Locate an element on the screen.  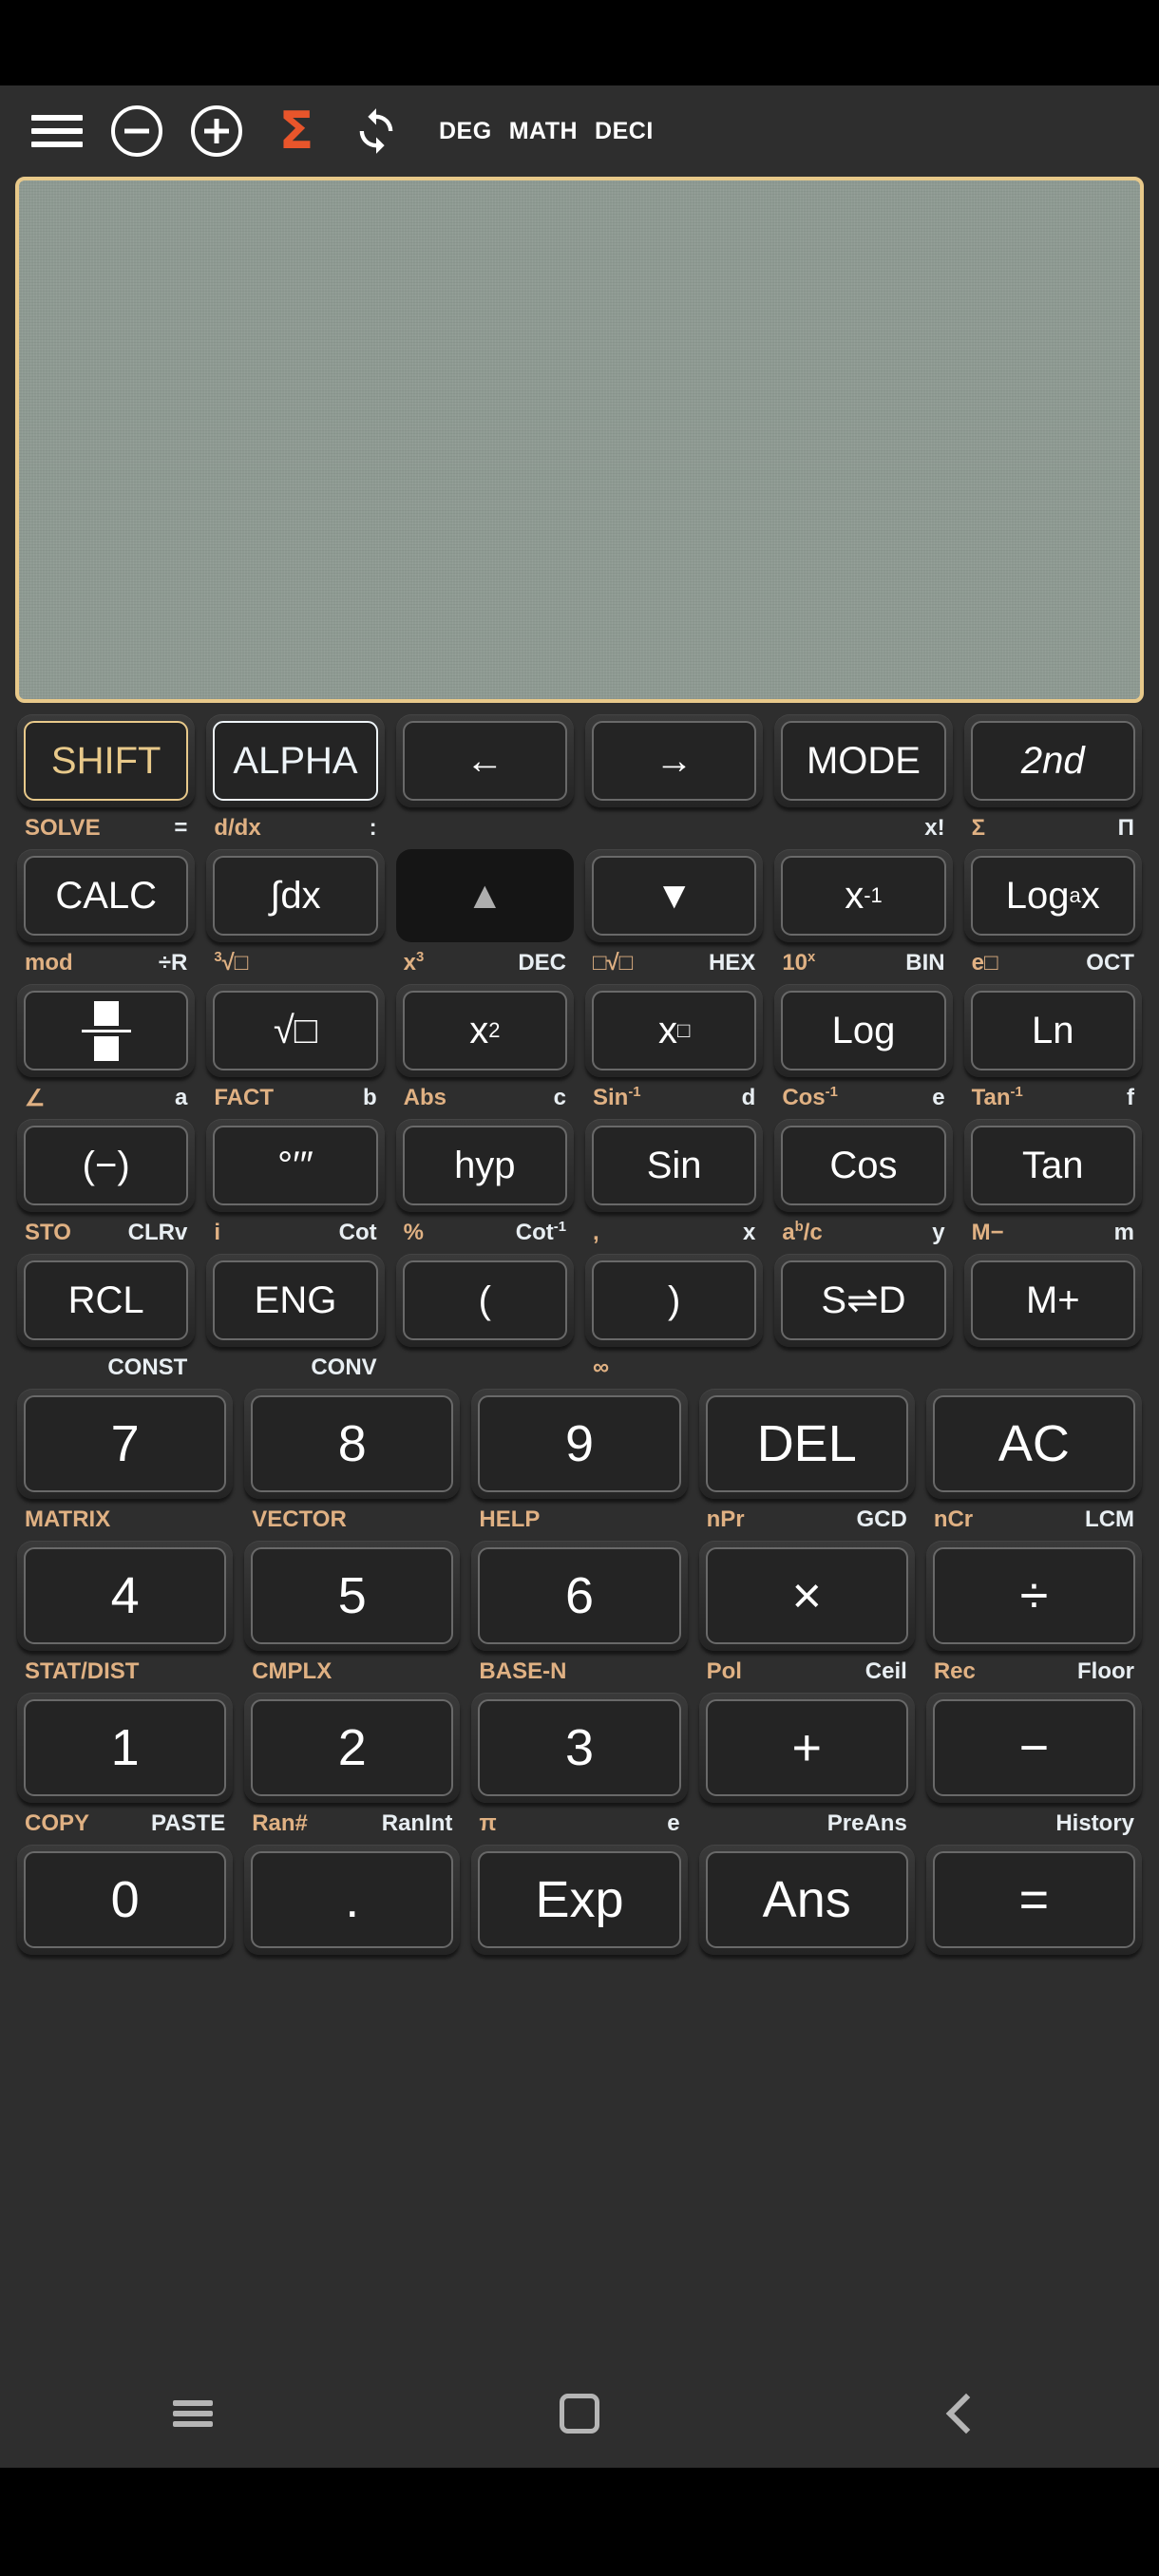
key-x: x -1 is located at coordinates (863, 895).